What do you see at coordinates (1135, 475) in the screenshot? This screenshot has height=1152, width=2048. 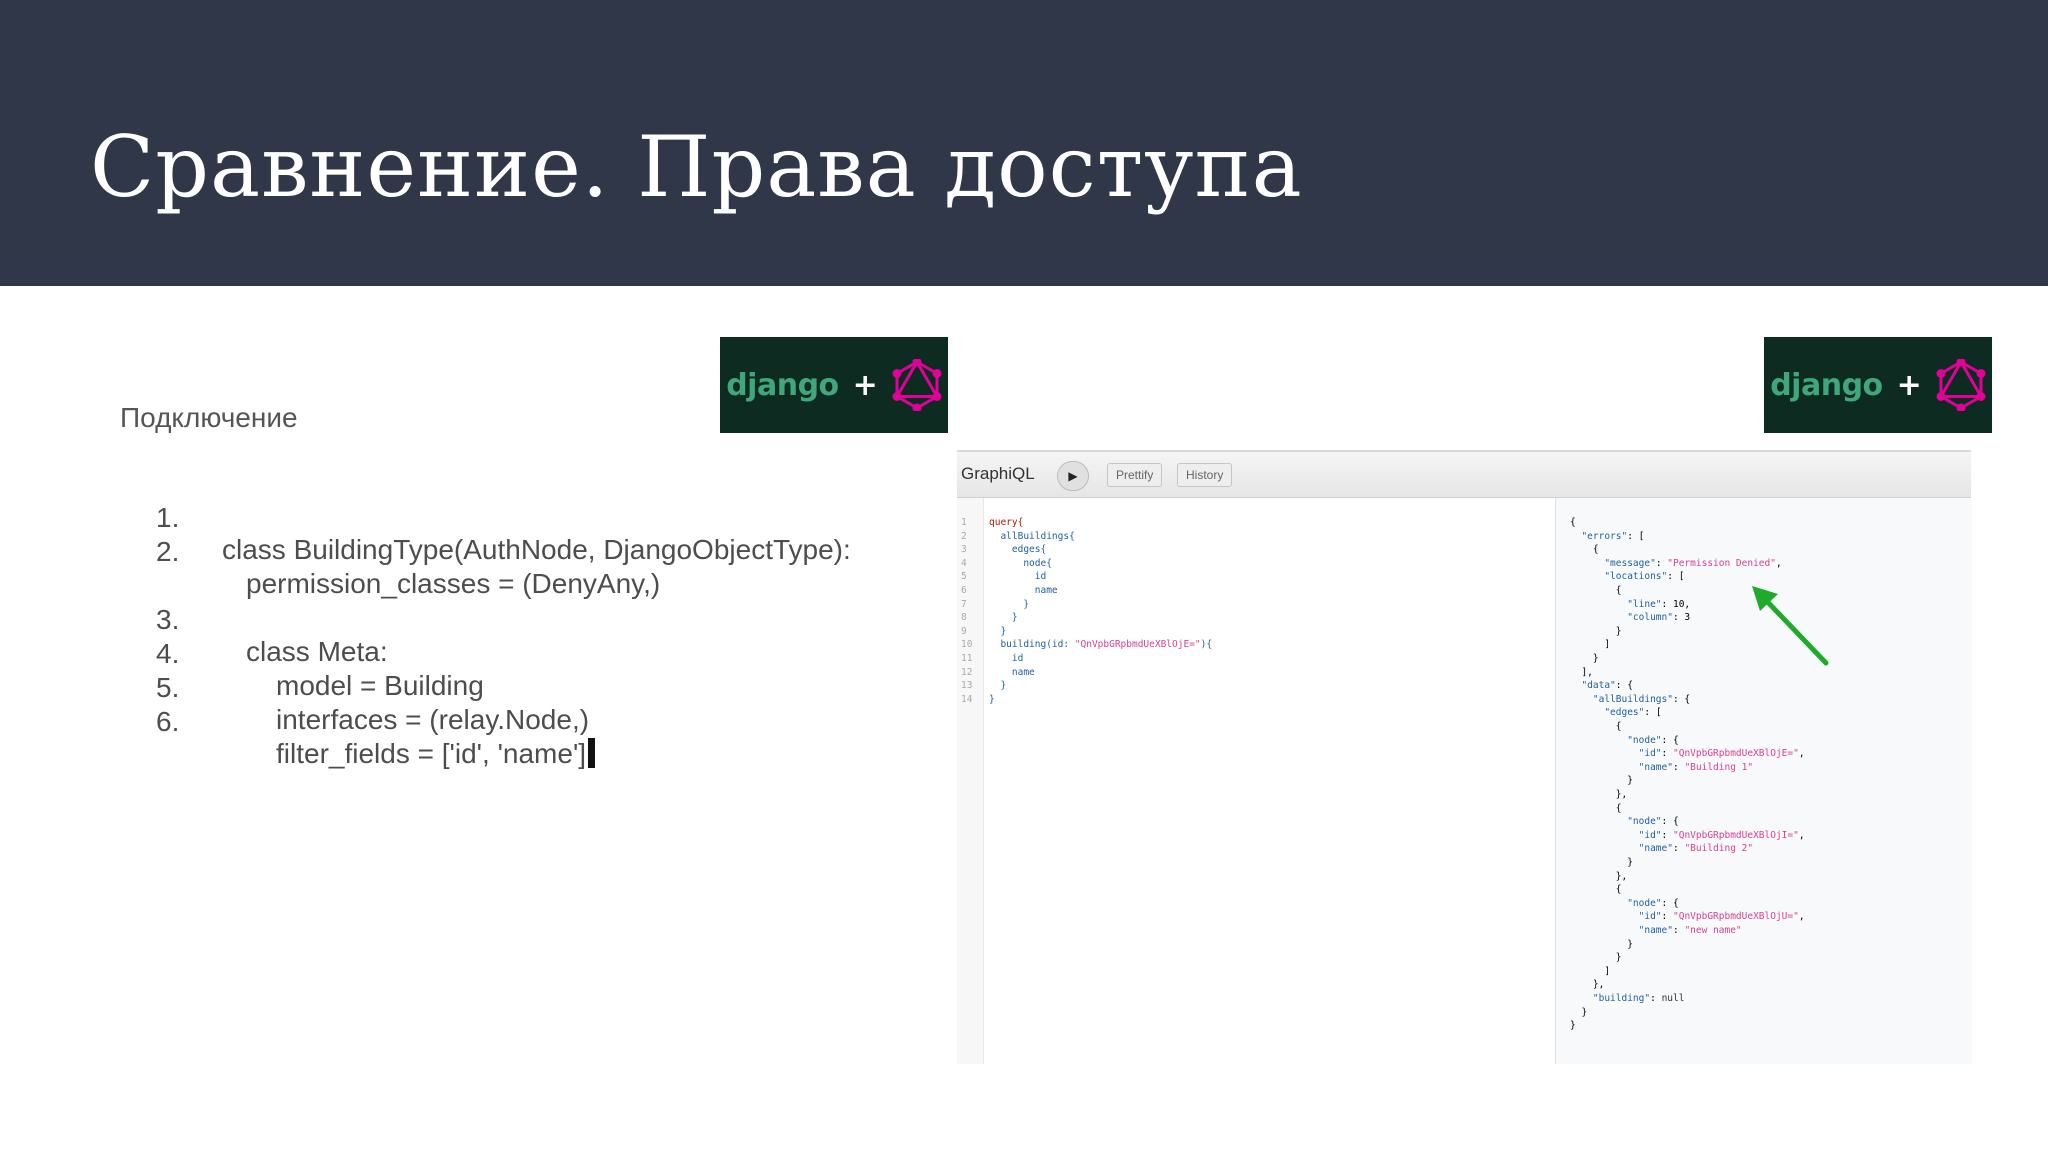 I see `prettify-button: Prettify` at bounding box center [1135, 475].